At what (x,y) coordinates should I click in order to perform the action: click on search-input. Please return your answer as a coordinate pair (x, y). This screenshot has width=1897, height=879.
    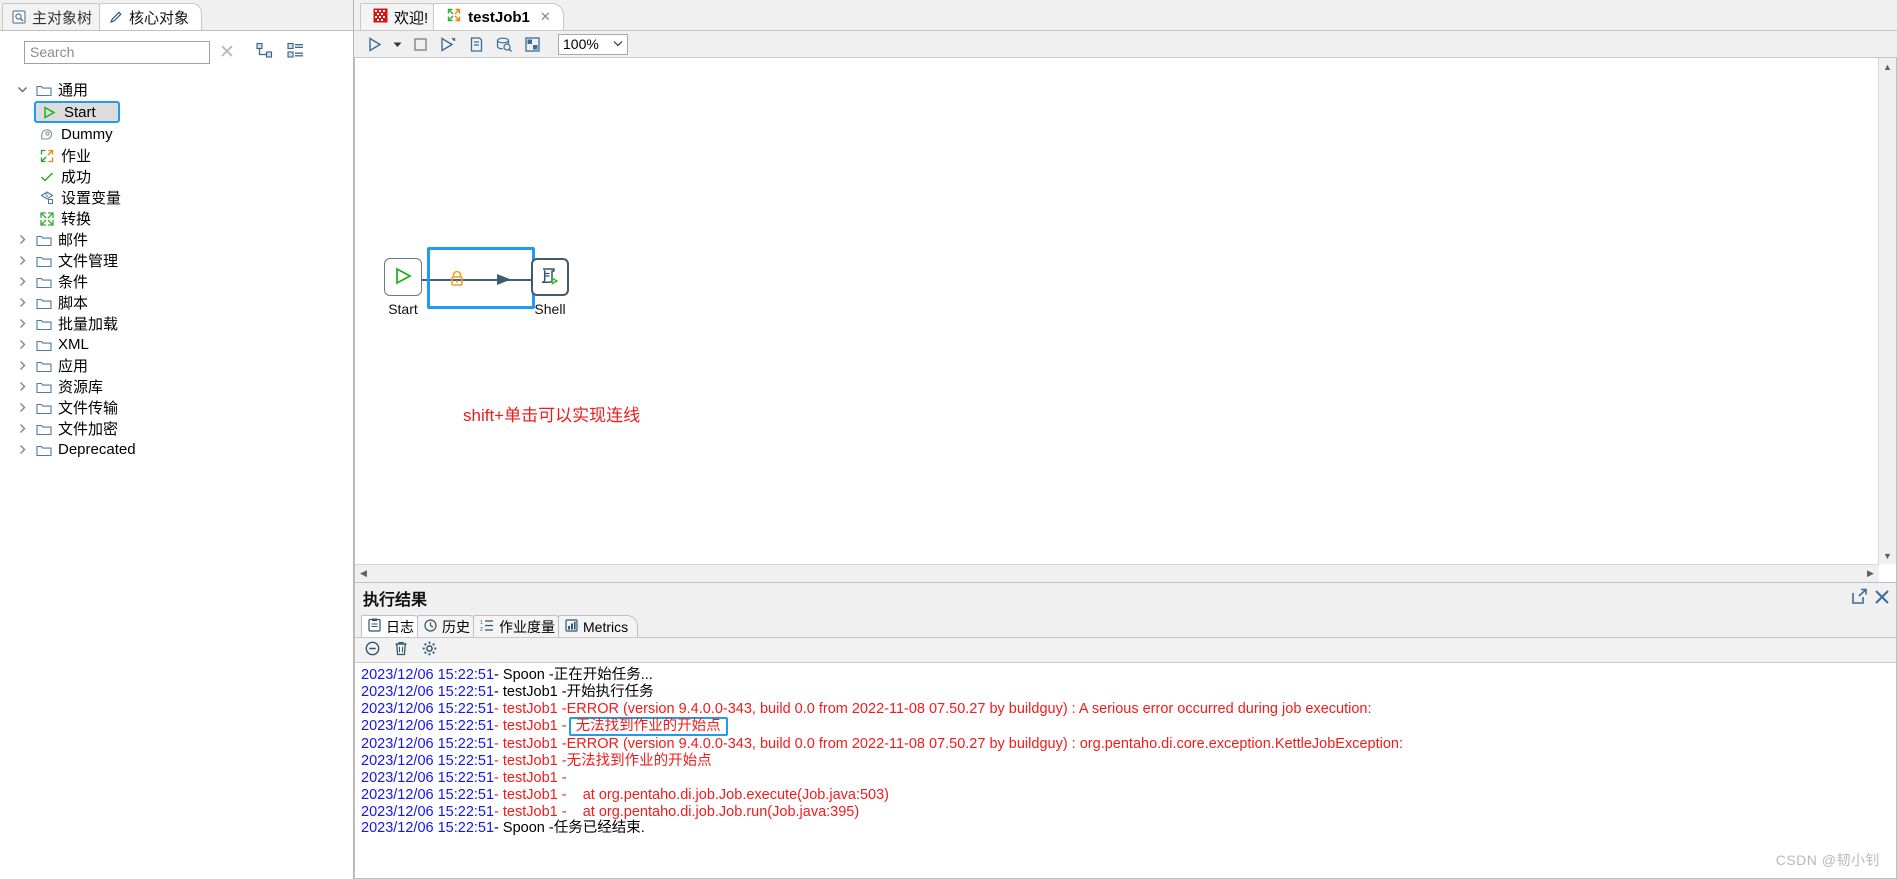
    Looking at the image, I should click on (117, 52).